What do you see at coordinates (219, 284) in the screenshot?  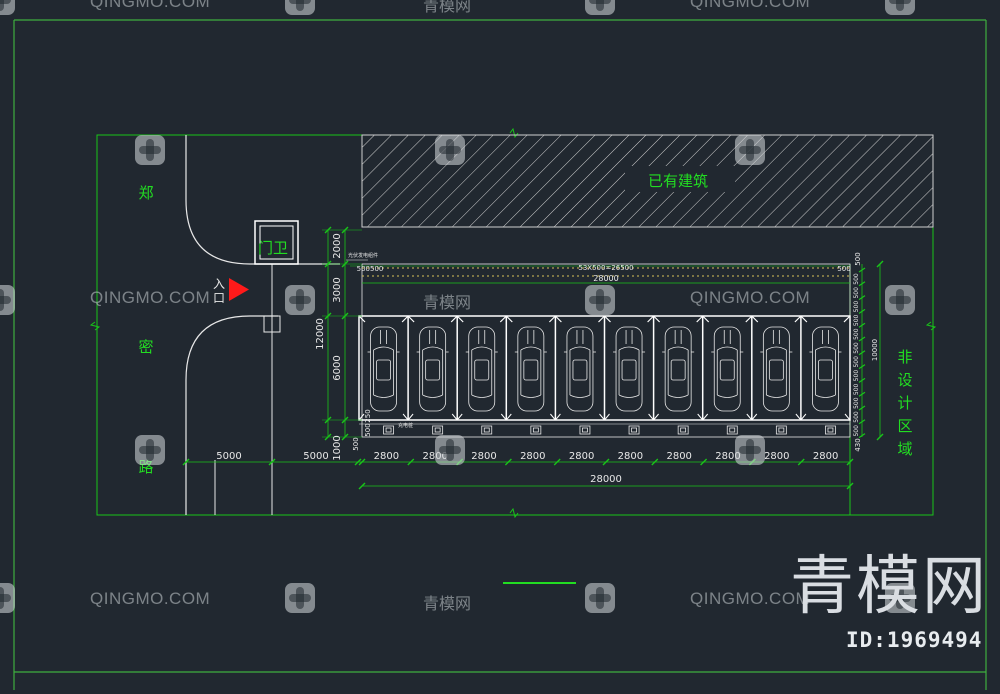 I see `entrance-label-1: 入` at bounding box center [219, 284].